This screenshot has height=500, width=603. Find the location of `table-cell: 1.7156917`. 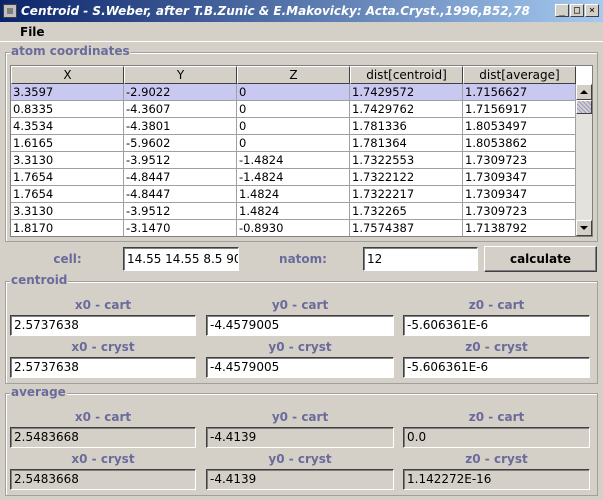

table-cell: 1.7156917 is located at coordinates (519, 109).